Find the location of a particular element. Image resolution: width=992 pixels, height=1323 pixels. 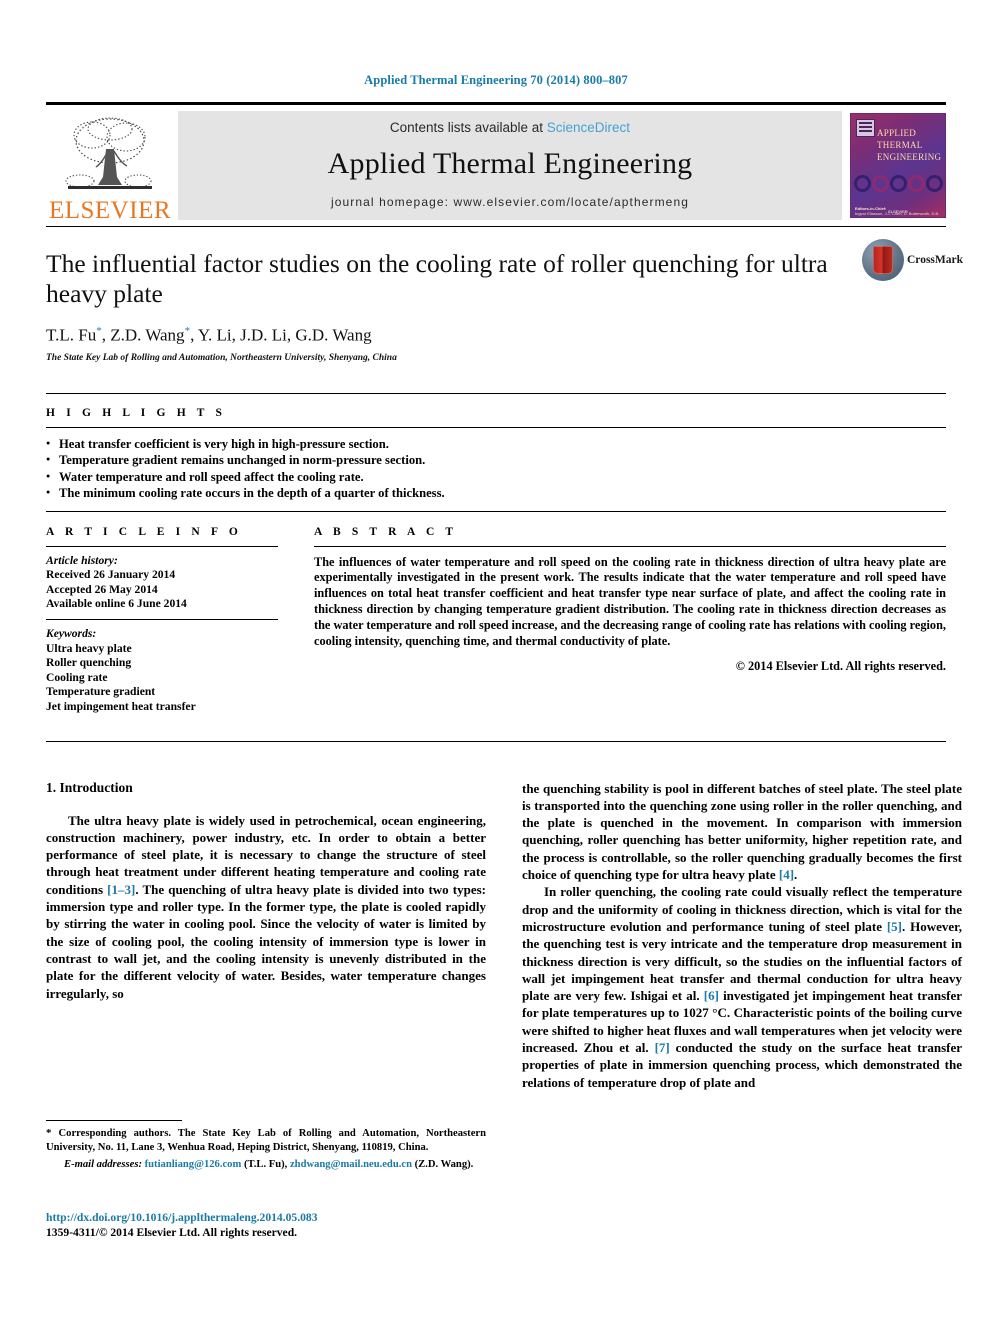

cover-title: APPLIED THERMAL ENGINEERING is located at coordinates (909, 145).